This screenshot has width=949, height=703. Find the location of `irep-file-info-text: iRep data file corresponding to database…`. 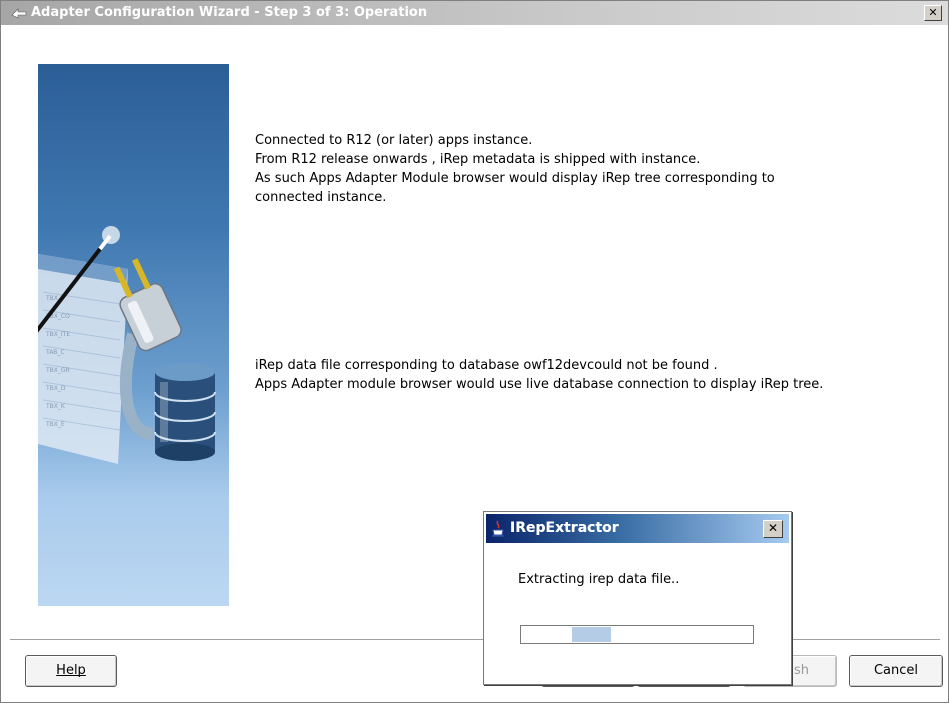

irep-file-info-text: iRep data file corresponding to database… is located at coordinates (539, 375).